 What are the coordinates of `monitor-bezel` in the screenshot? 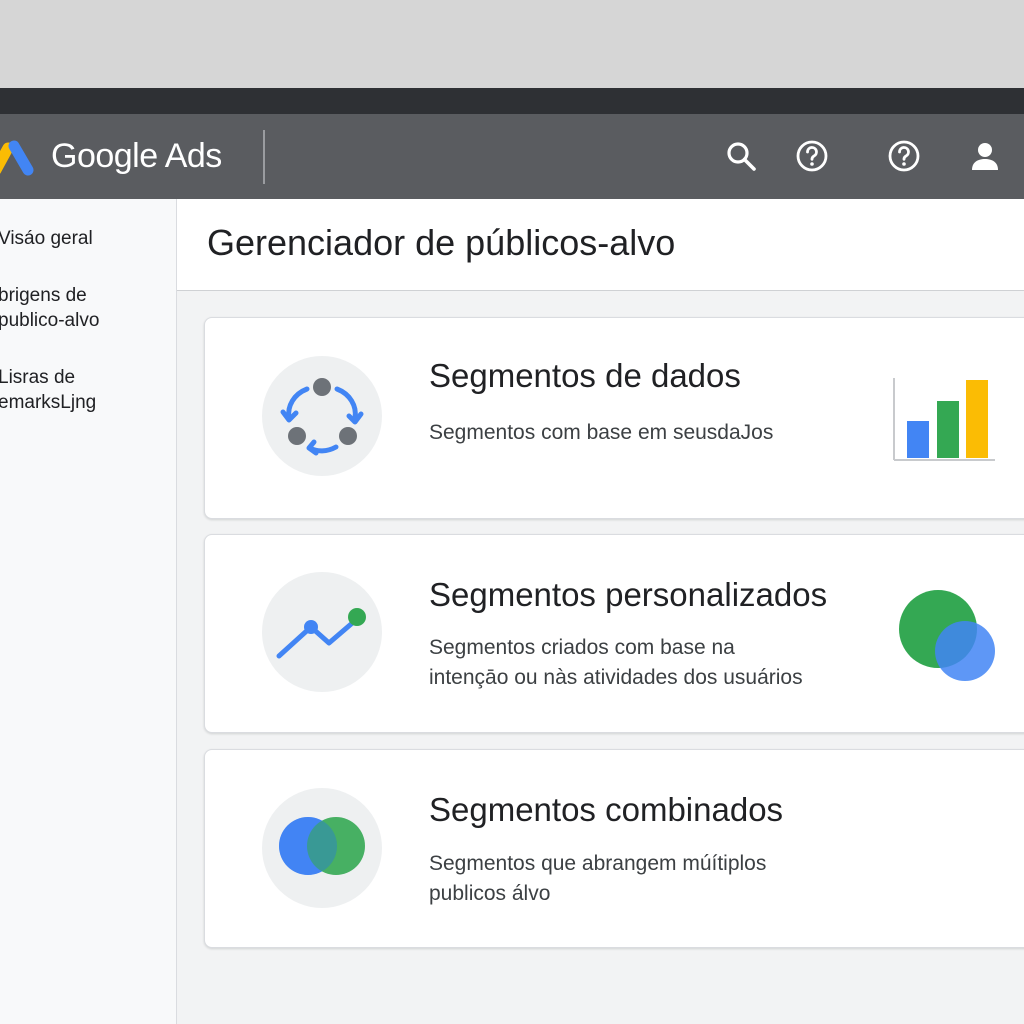 It's located at (512, 44).